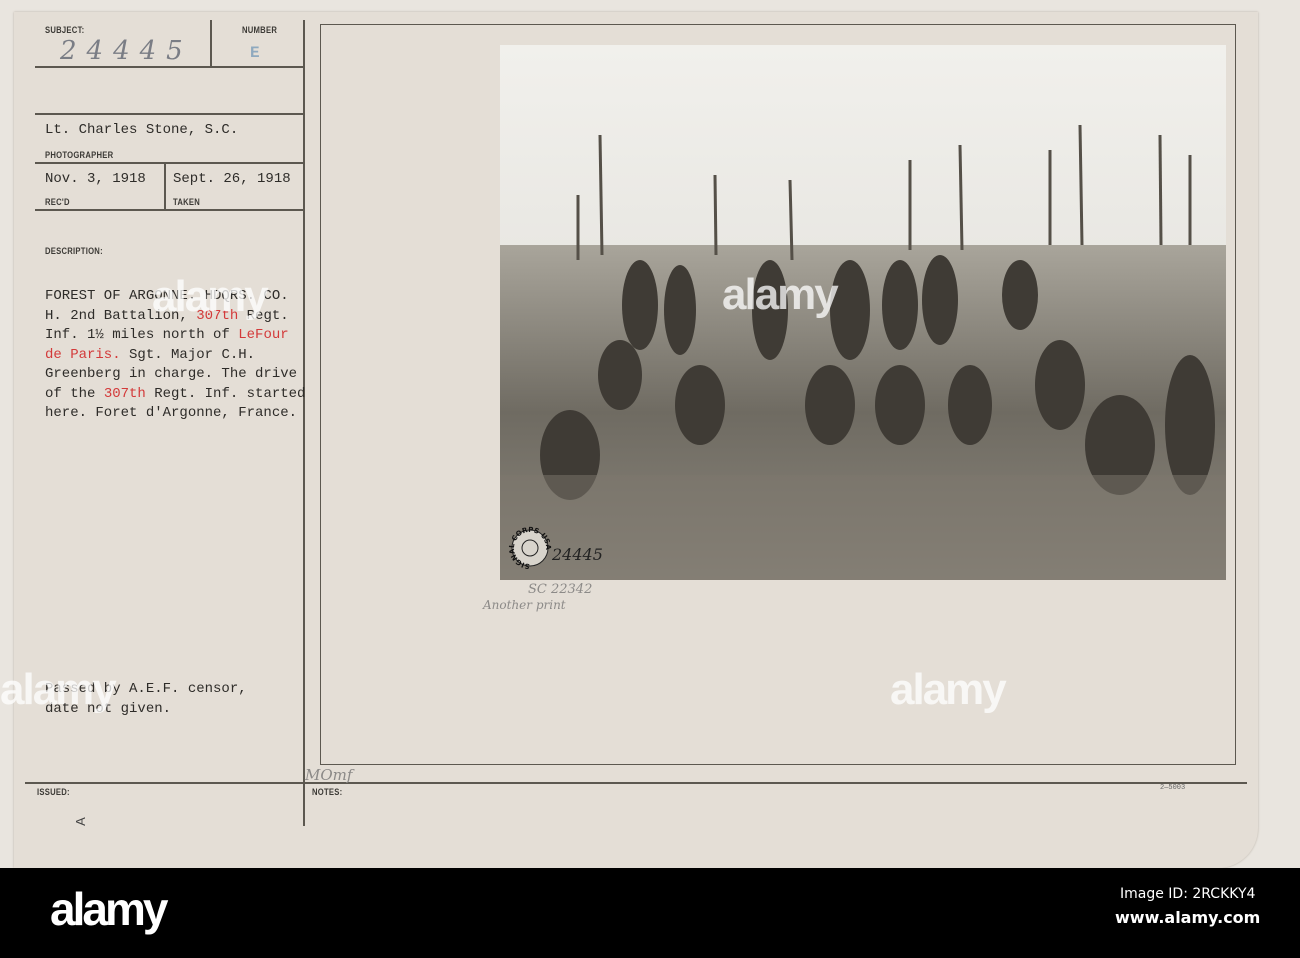  I want to click on taken-label: TAKEN, so click(187, 202).